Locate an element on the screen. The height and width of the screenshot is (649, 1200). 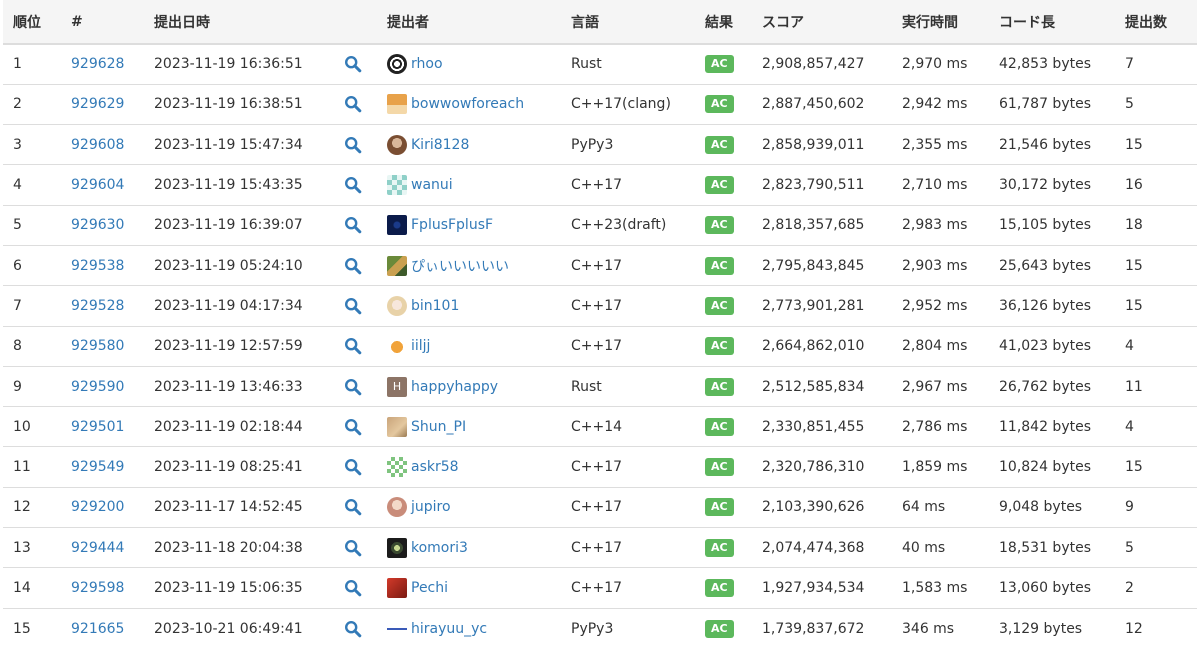
user-cell: komori3 is located at coordinates (469, 547).